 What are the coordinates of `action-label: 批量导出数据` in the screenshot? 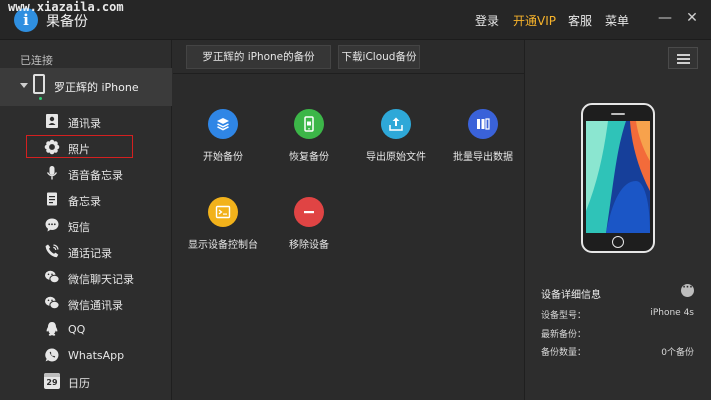 It's located at (483, 157).